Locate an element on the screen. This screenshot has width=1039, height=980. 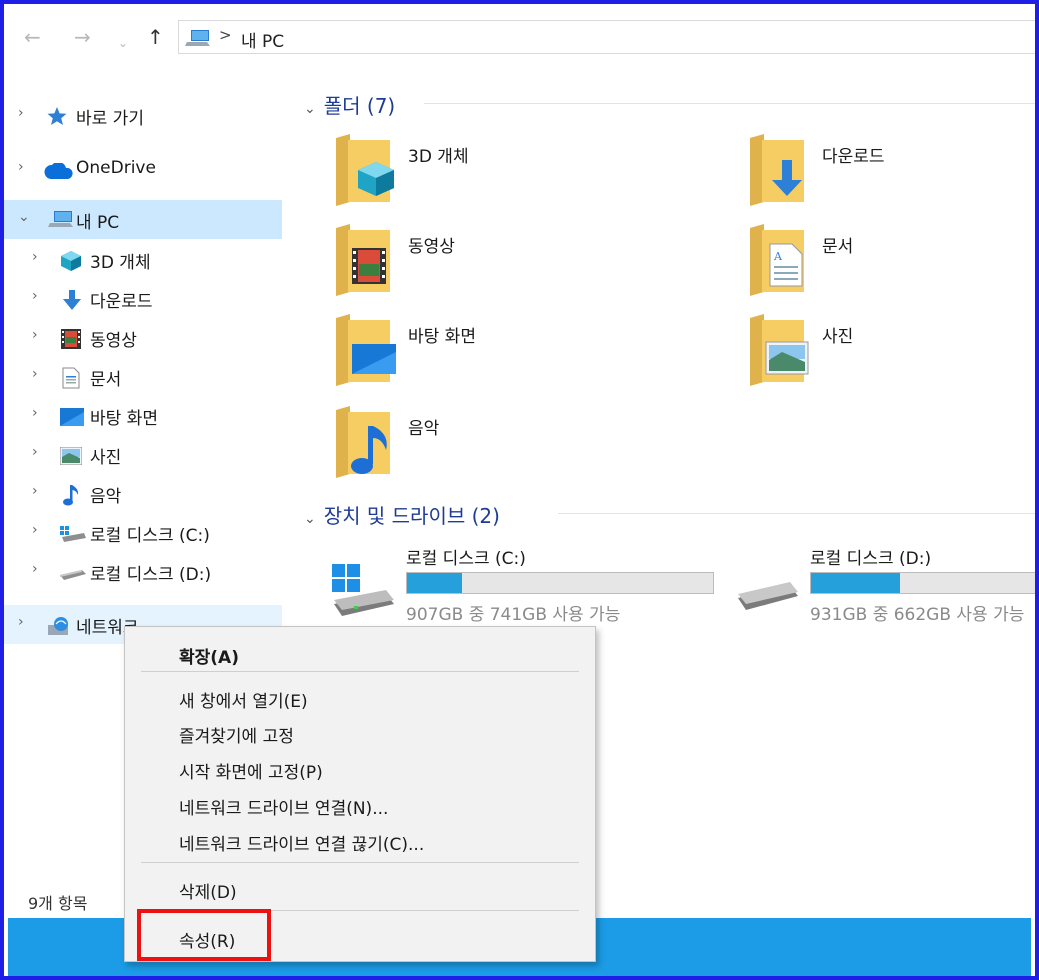
drive-free-space: 931GB 중 662GB 사용 가능 is located at coordinates (917, 615).